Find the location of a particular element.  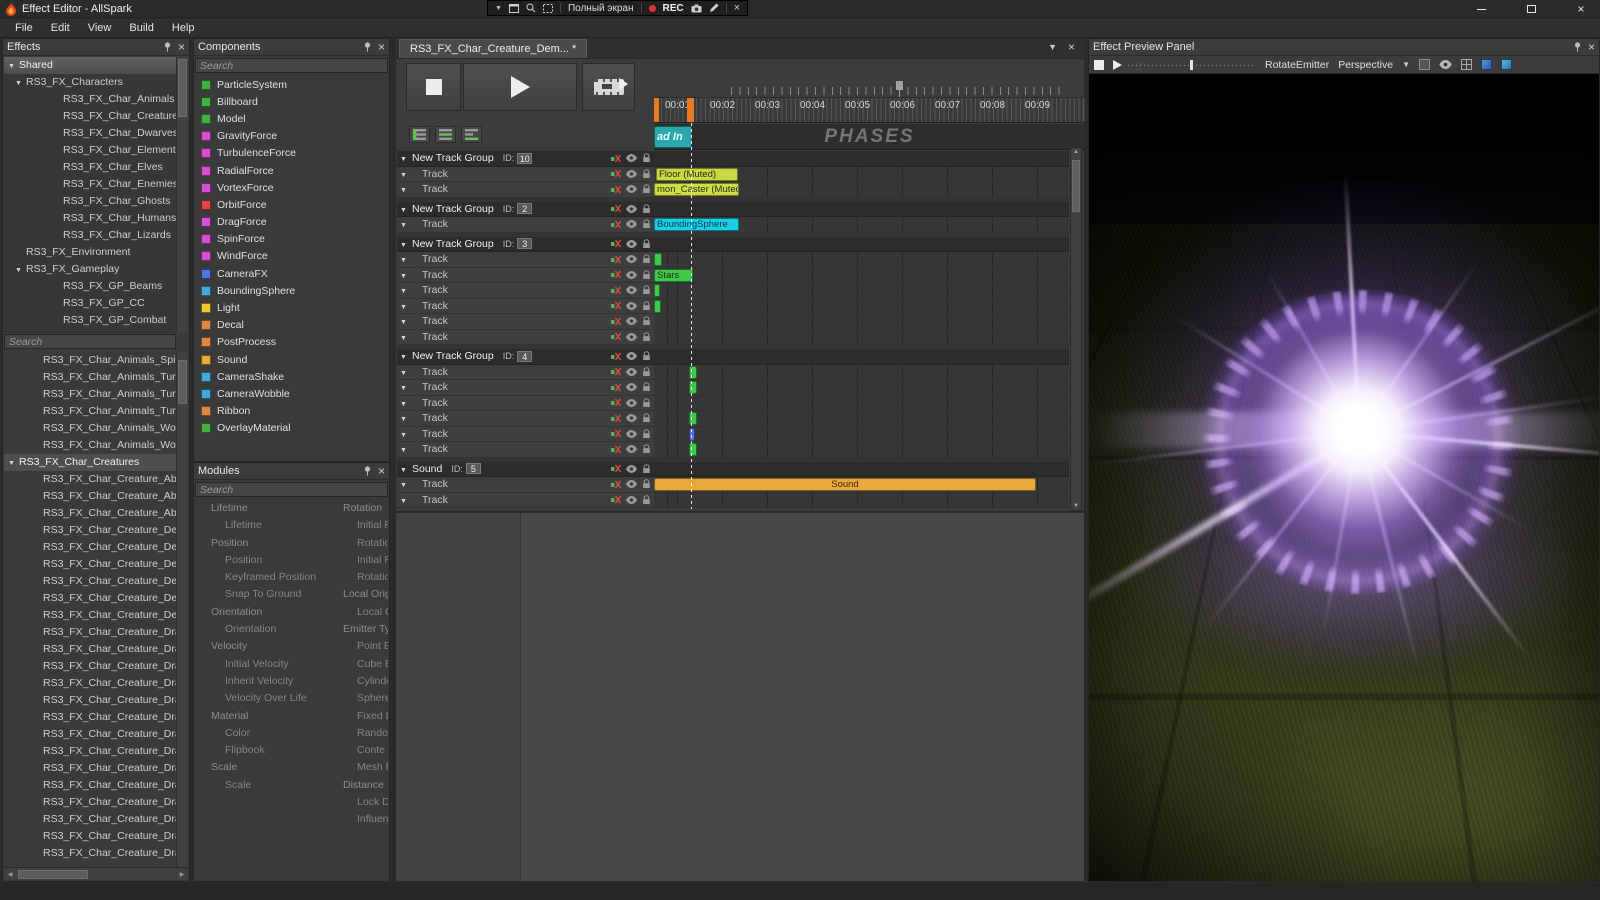

component-item: RadialForce is located at coordinates (291, 170).